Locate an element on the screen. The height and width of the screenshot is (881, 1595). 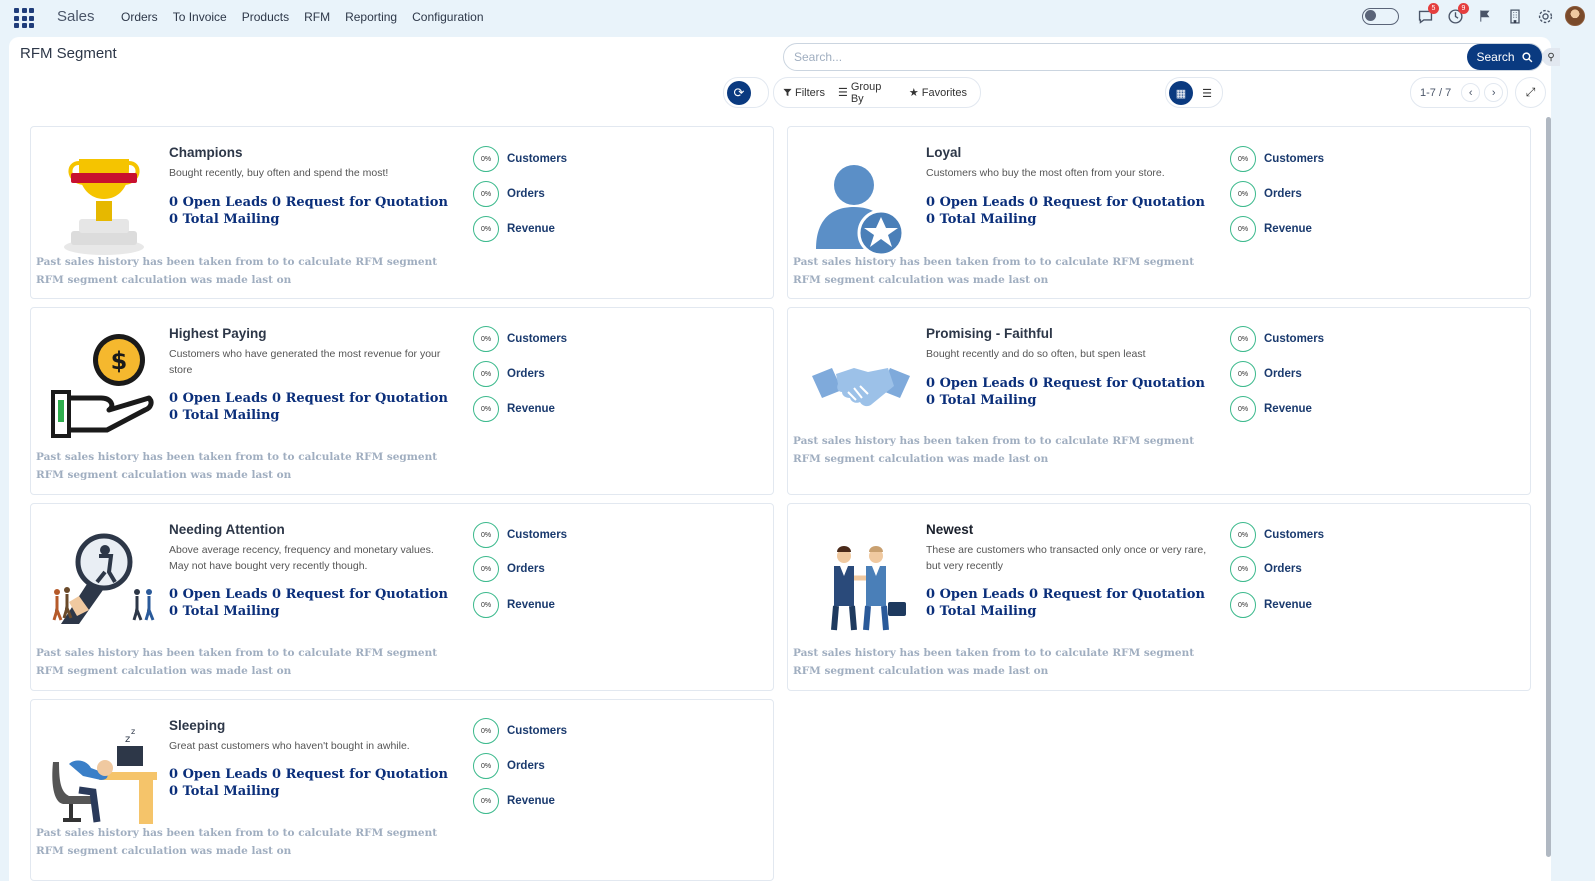
user-avatar is located at coordinates (1575, 16).